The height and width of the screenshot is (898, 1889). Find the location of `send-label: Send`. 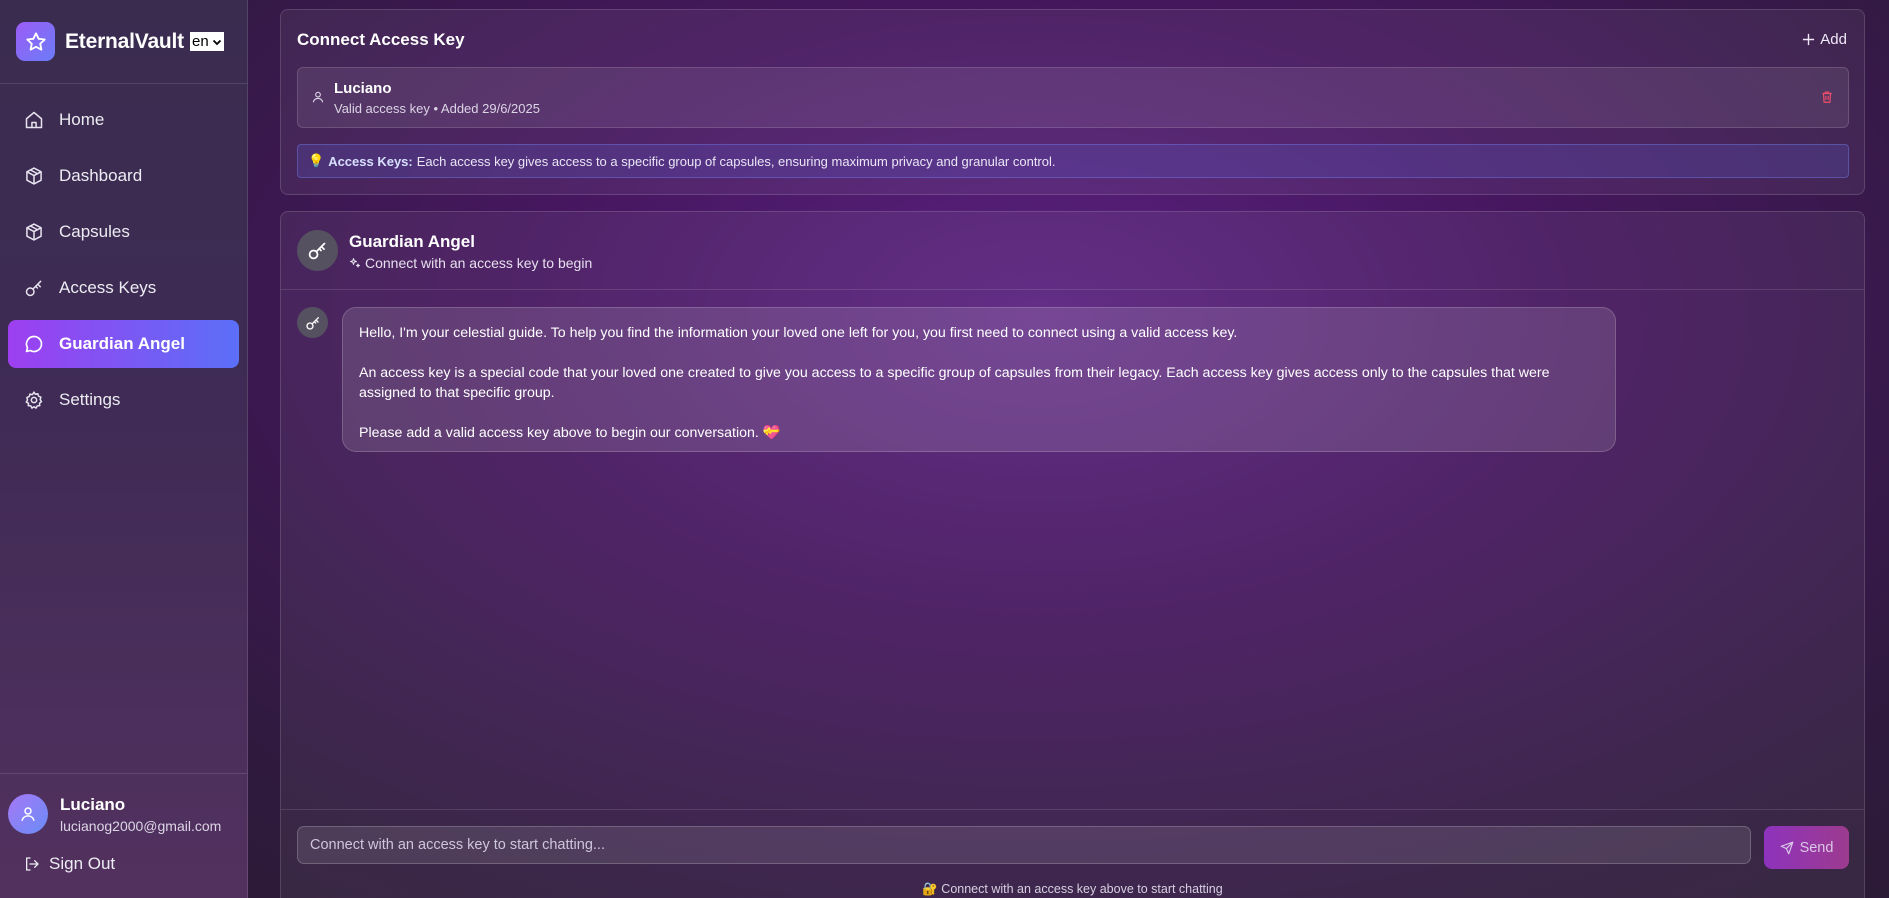

send-label: Send is located at coordinates (1816, 847).